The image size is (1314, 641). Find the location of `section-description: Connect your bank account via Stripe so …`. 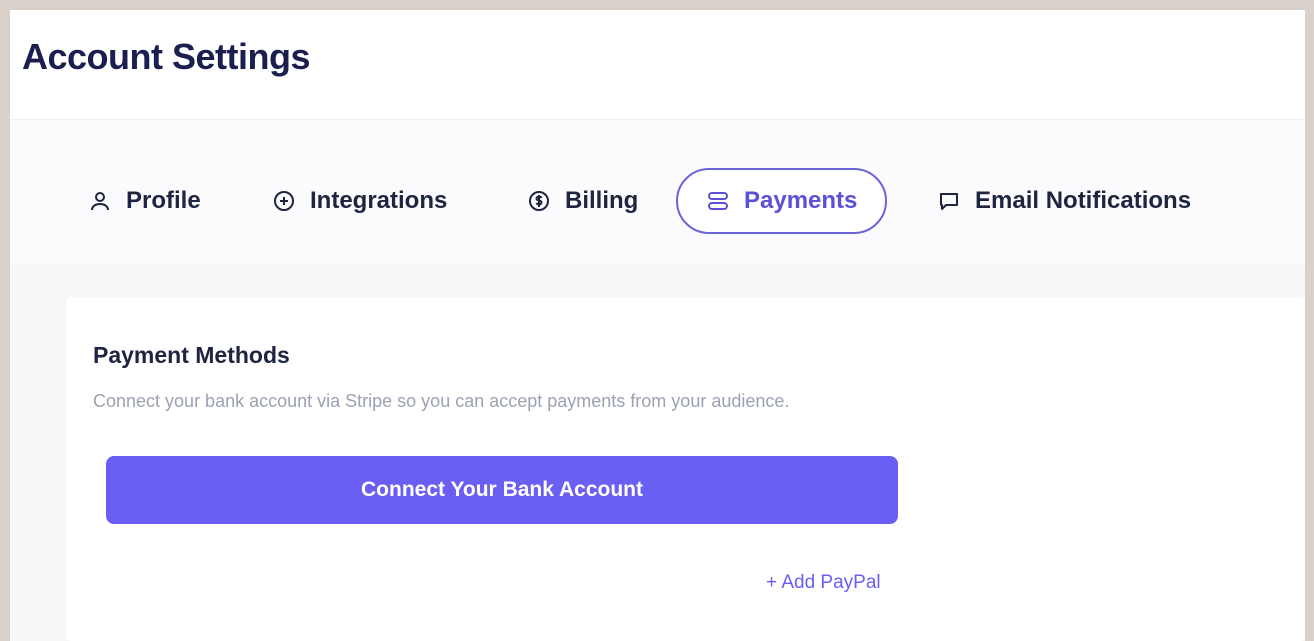

section-description: Connect your bank account via Stripe so … is located at coordinates (441, 401).